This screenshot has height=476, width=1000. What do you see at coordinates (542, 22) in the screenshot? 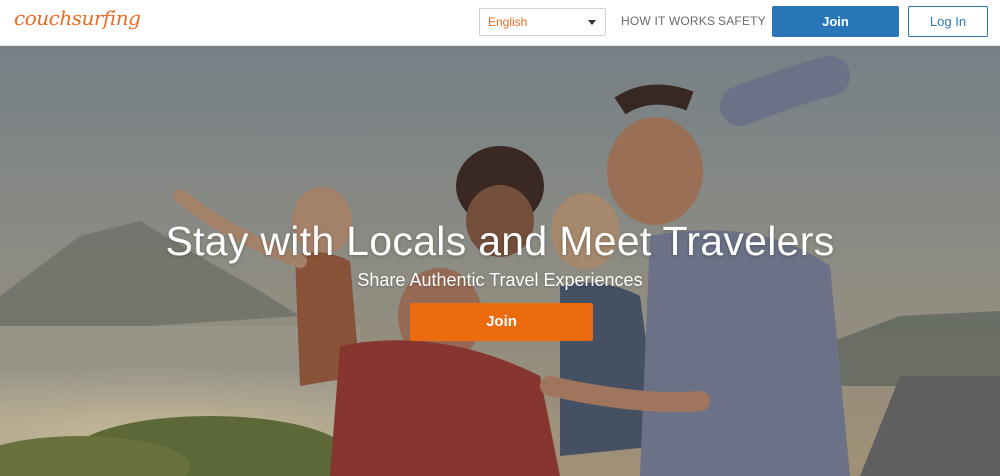
I see `language-select: English` at bounding box center [542, 22].